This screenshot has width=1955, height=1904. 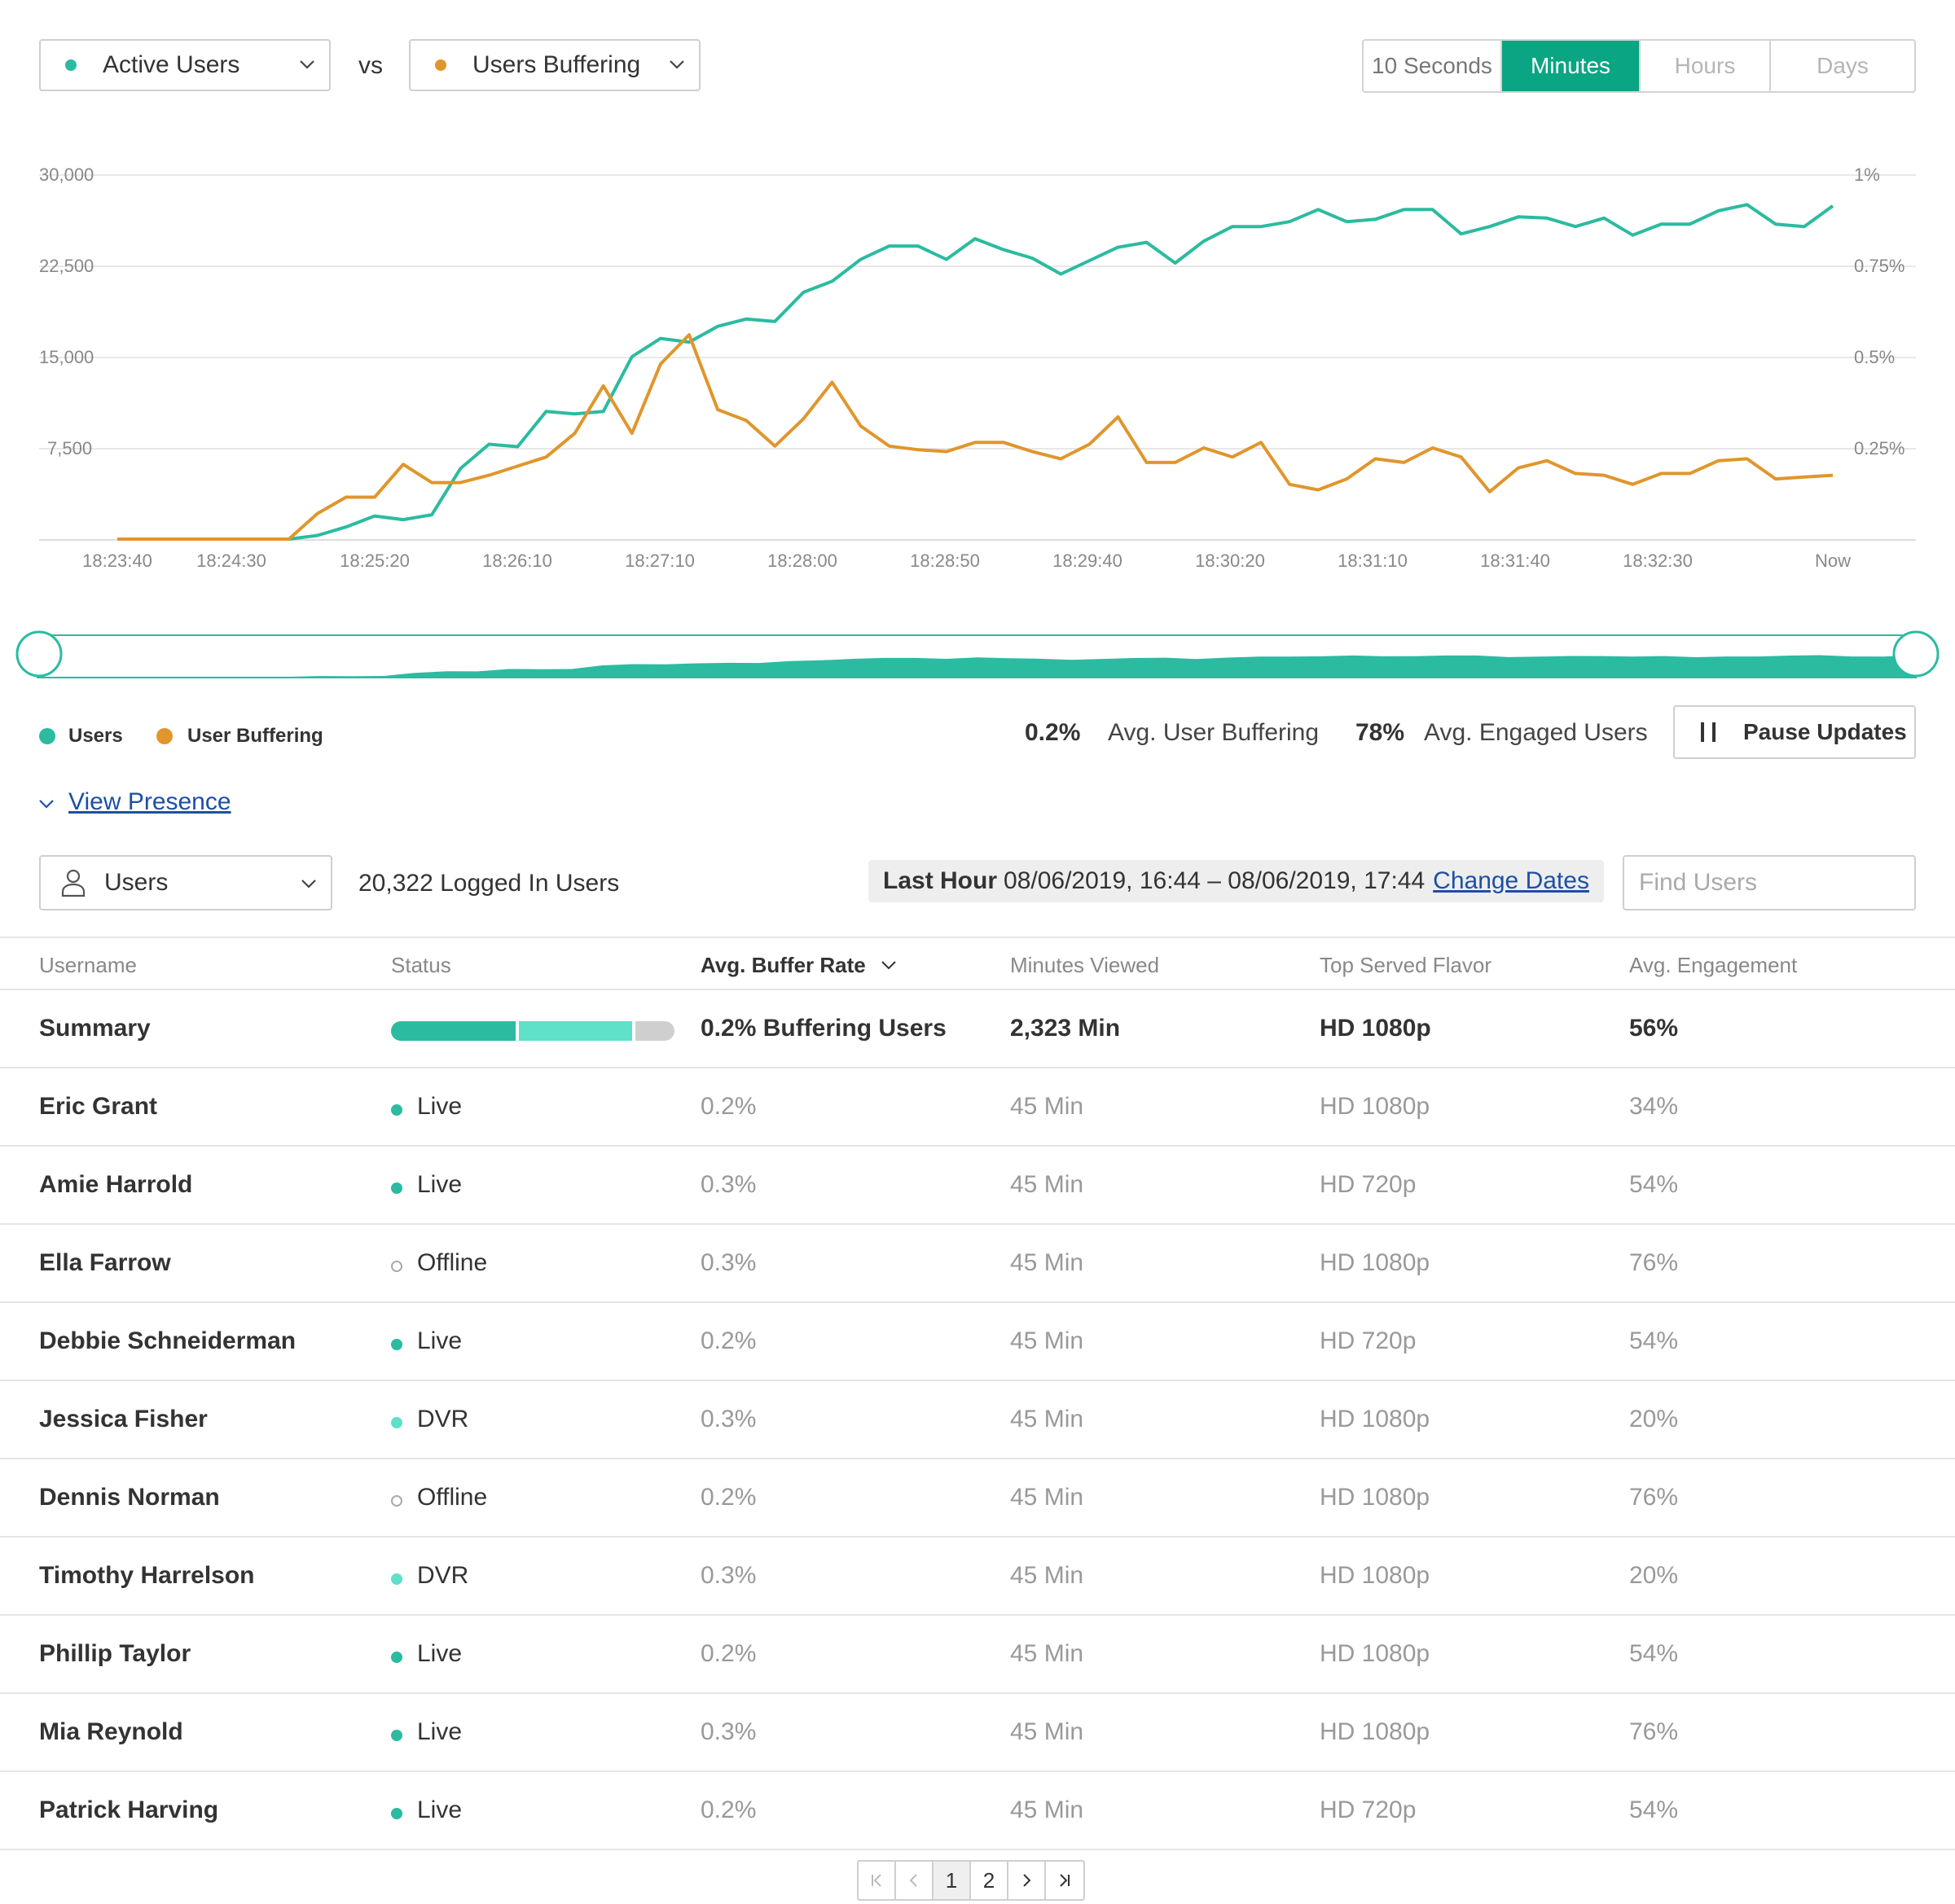 What do you see at coordinates (1769, 882) in the screenshot?
I see `find-users-input` at bounding box center [1769, 882].